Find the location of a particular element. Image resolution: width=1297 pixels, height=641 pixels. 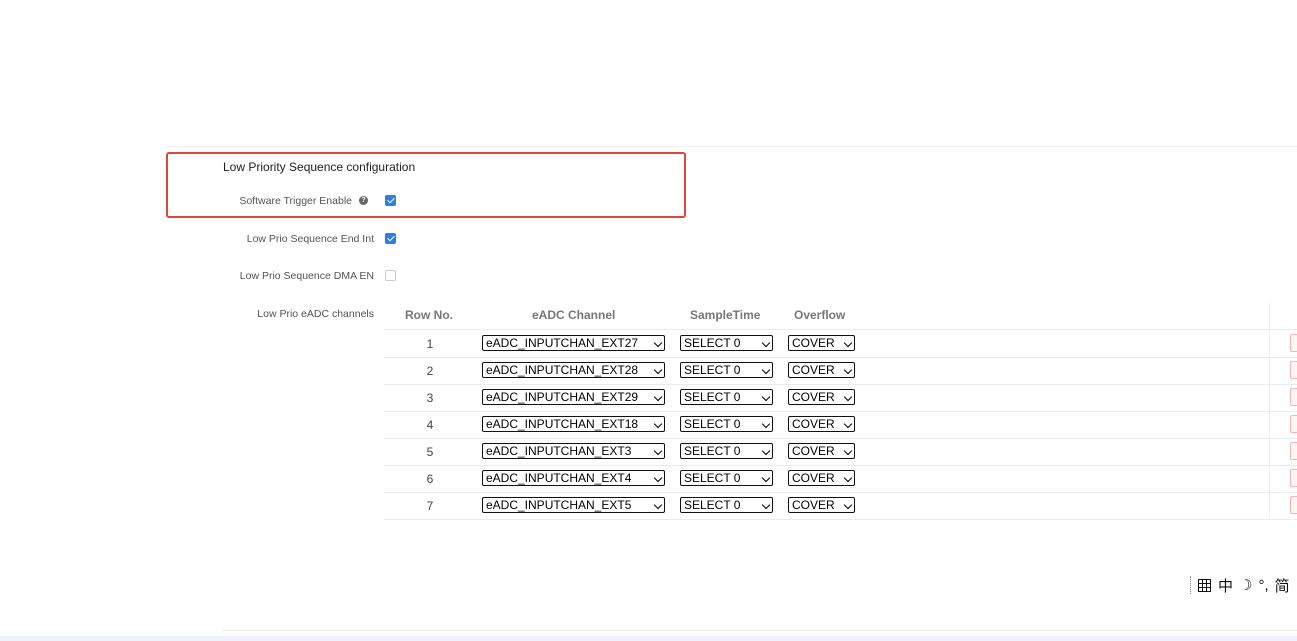

channel-select: eADC_INPUTCHAN_EXT29 is located at coordinates (573, 397).